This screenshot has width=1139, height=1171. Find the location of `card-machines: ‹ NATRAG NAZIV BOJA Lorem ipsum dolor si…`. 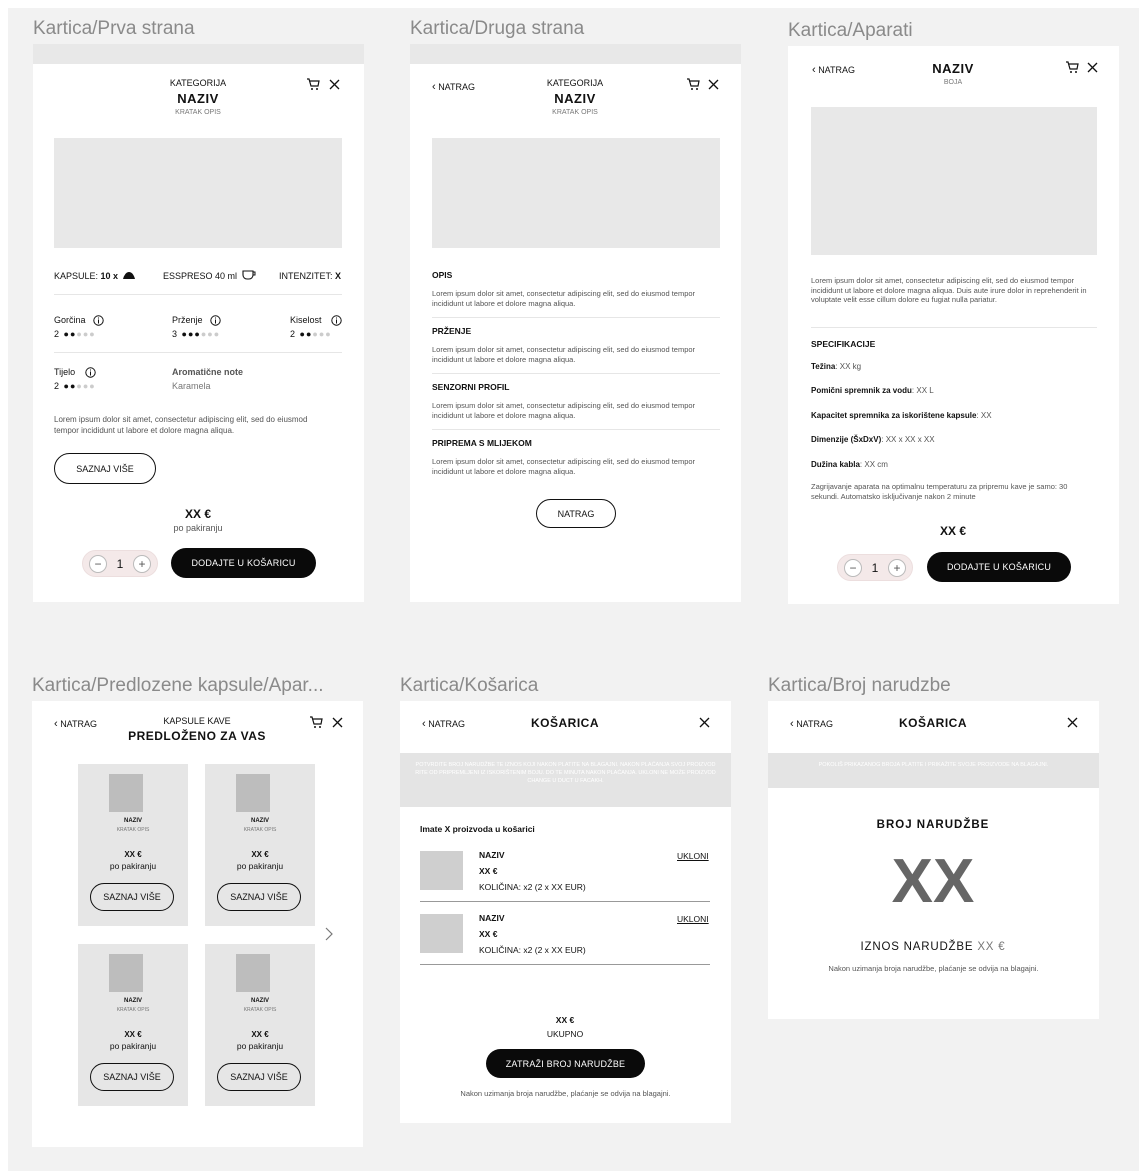

card-machines: ‹ NATRAG NAZIV BOJA Lorem ipsum dolor si… is located at coordinates (953, 325).